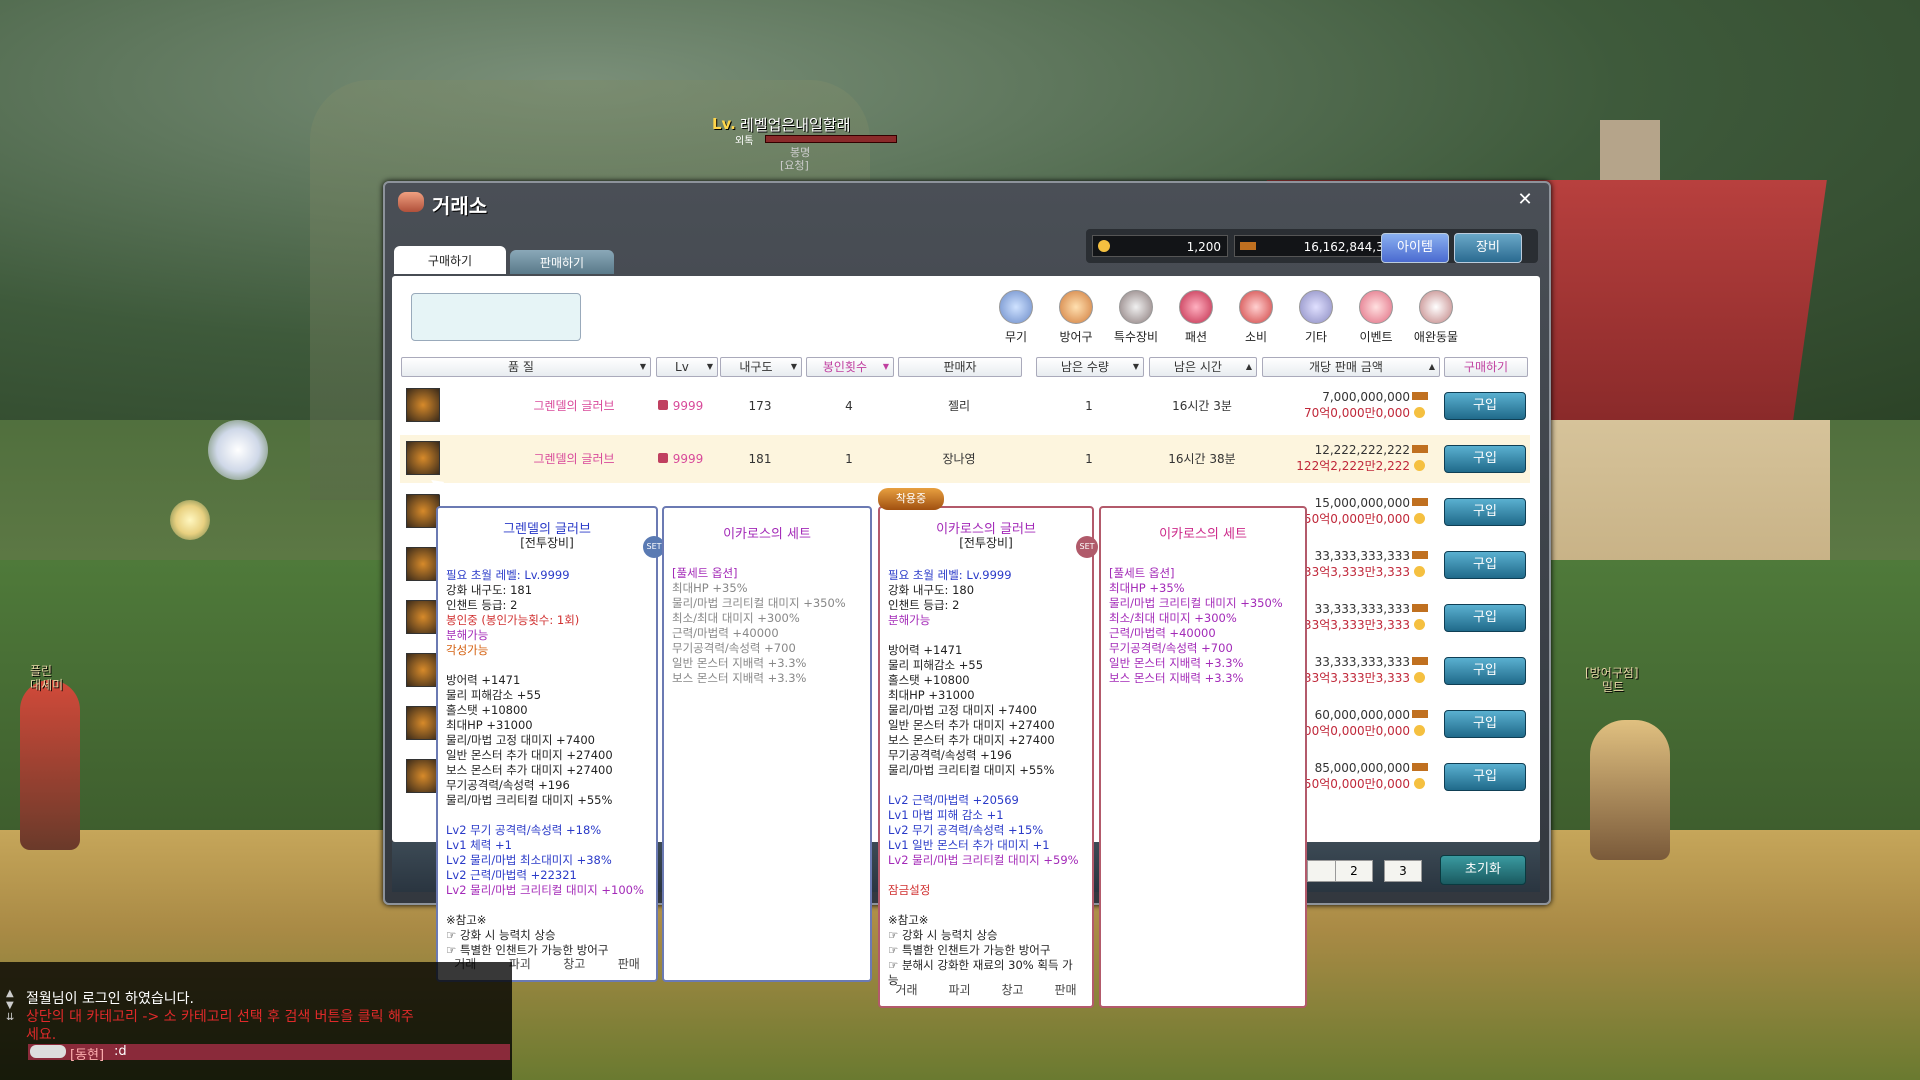 The height and width of the screenshot is (1080, 1920). I want to click on category-armor: 방어구, so click(1076, 317).